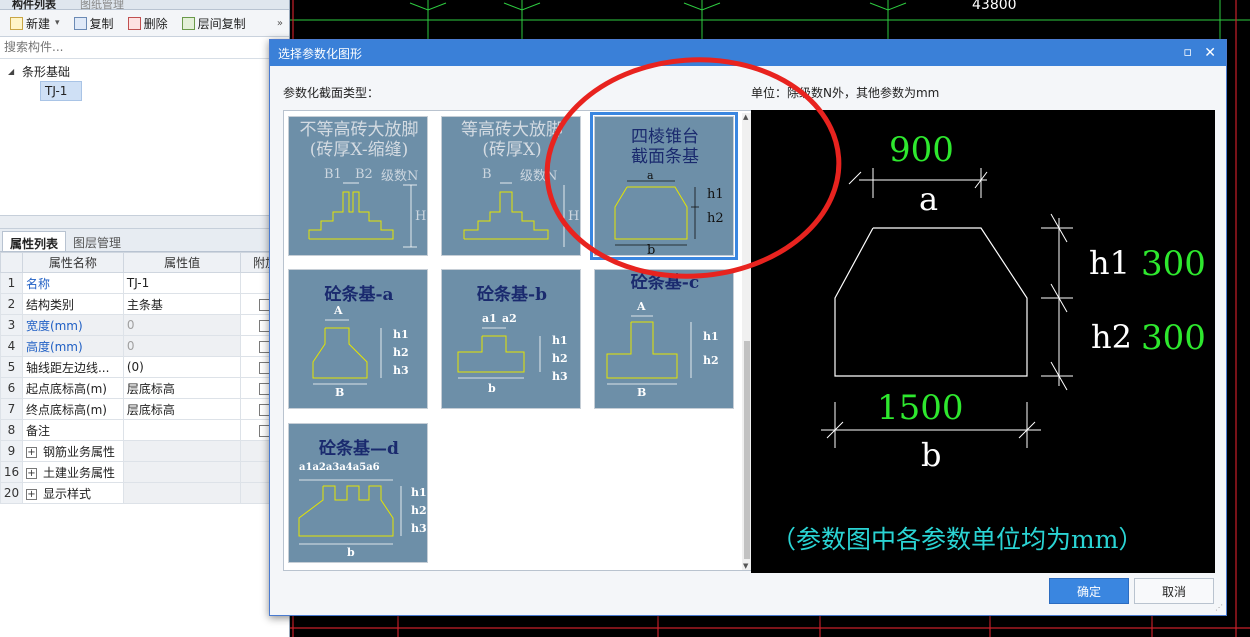 The width and height of the screenshot is (1250, 637). What do you see at coordinates (72, 388) in the screenshot?
I see `property-name: 起点底标高(m)` at bounding box center [72, 388].